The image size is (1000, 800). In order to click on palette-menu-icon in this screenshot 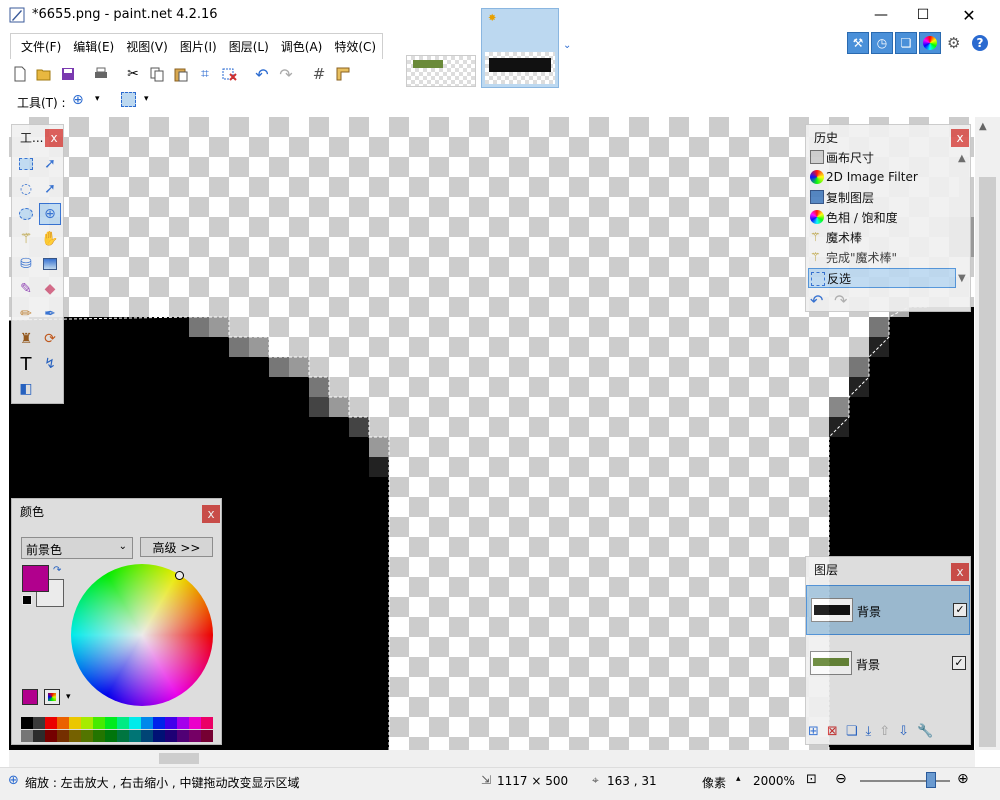, I will do `click(52, 697)`.